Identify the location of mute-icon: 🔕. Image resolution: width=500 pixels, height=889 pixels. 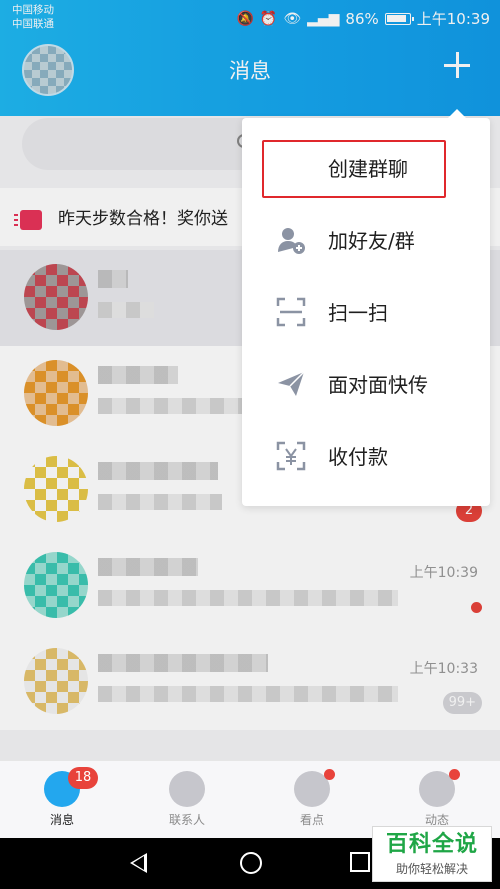
(245, 18).